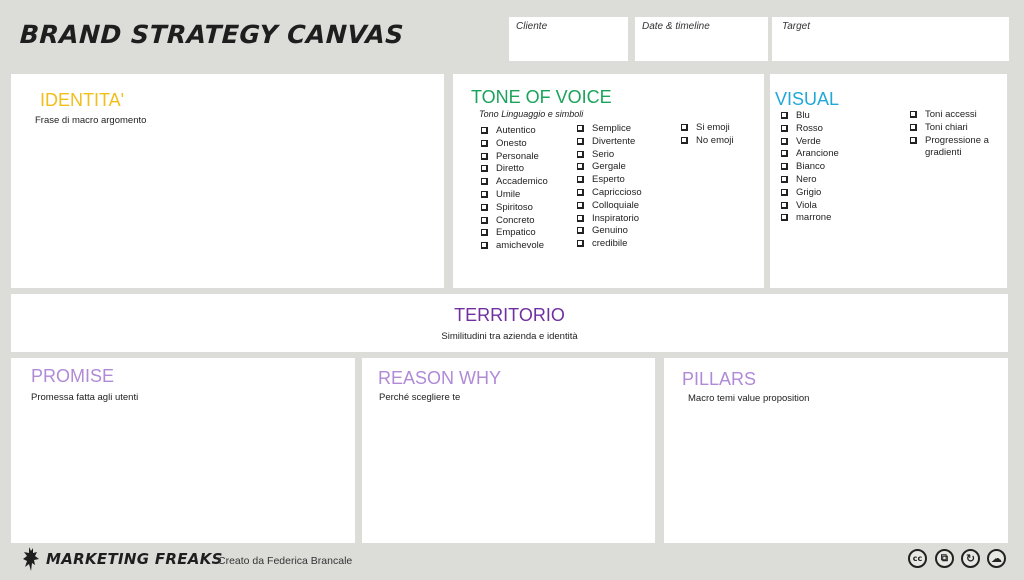  Describe the element at coordinates (514, 131) in the screenshot. I see `checkbox-item: Autentico` at that location.